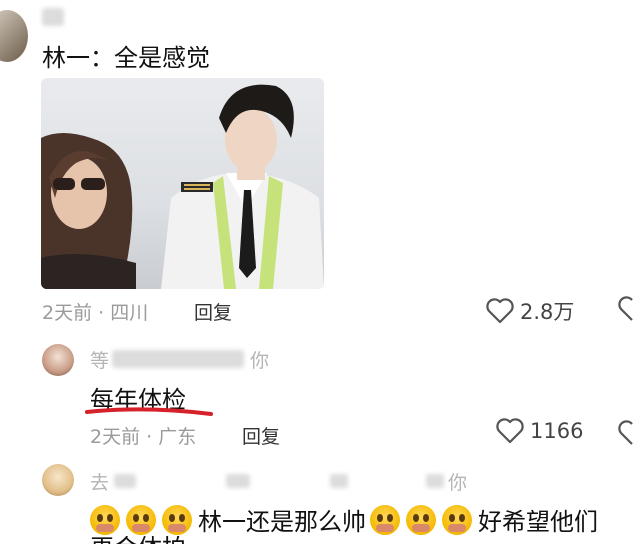 Image resolution: width=640 pixels, height=544 pixels. What do you see at coordinates (138, 540) in the screenshot?
I see `comment-text-line2: 再合体拍` at bounding box center [138, 540].